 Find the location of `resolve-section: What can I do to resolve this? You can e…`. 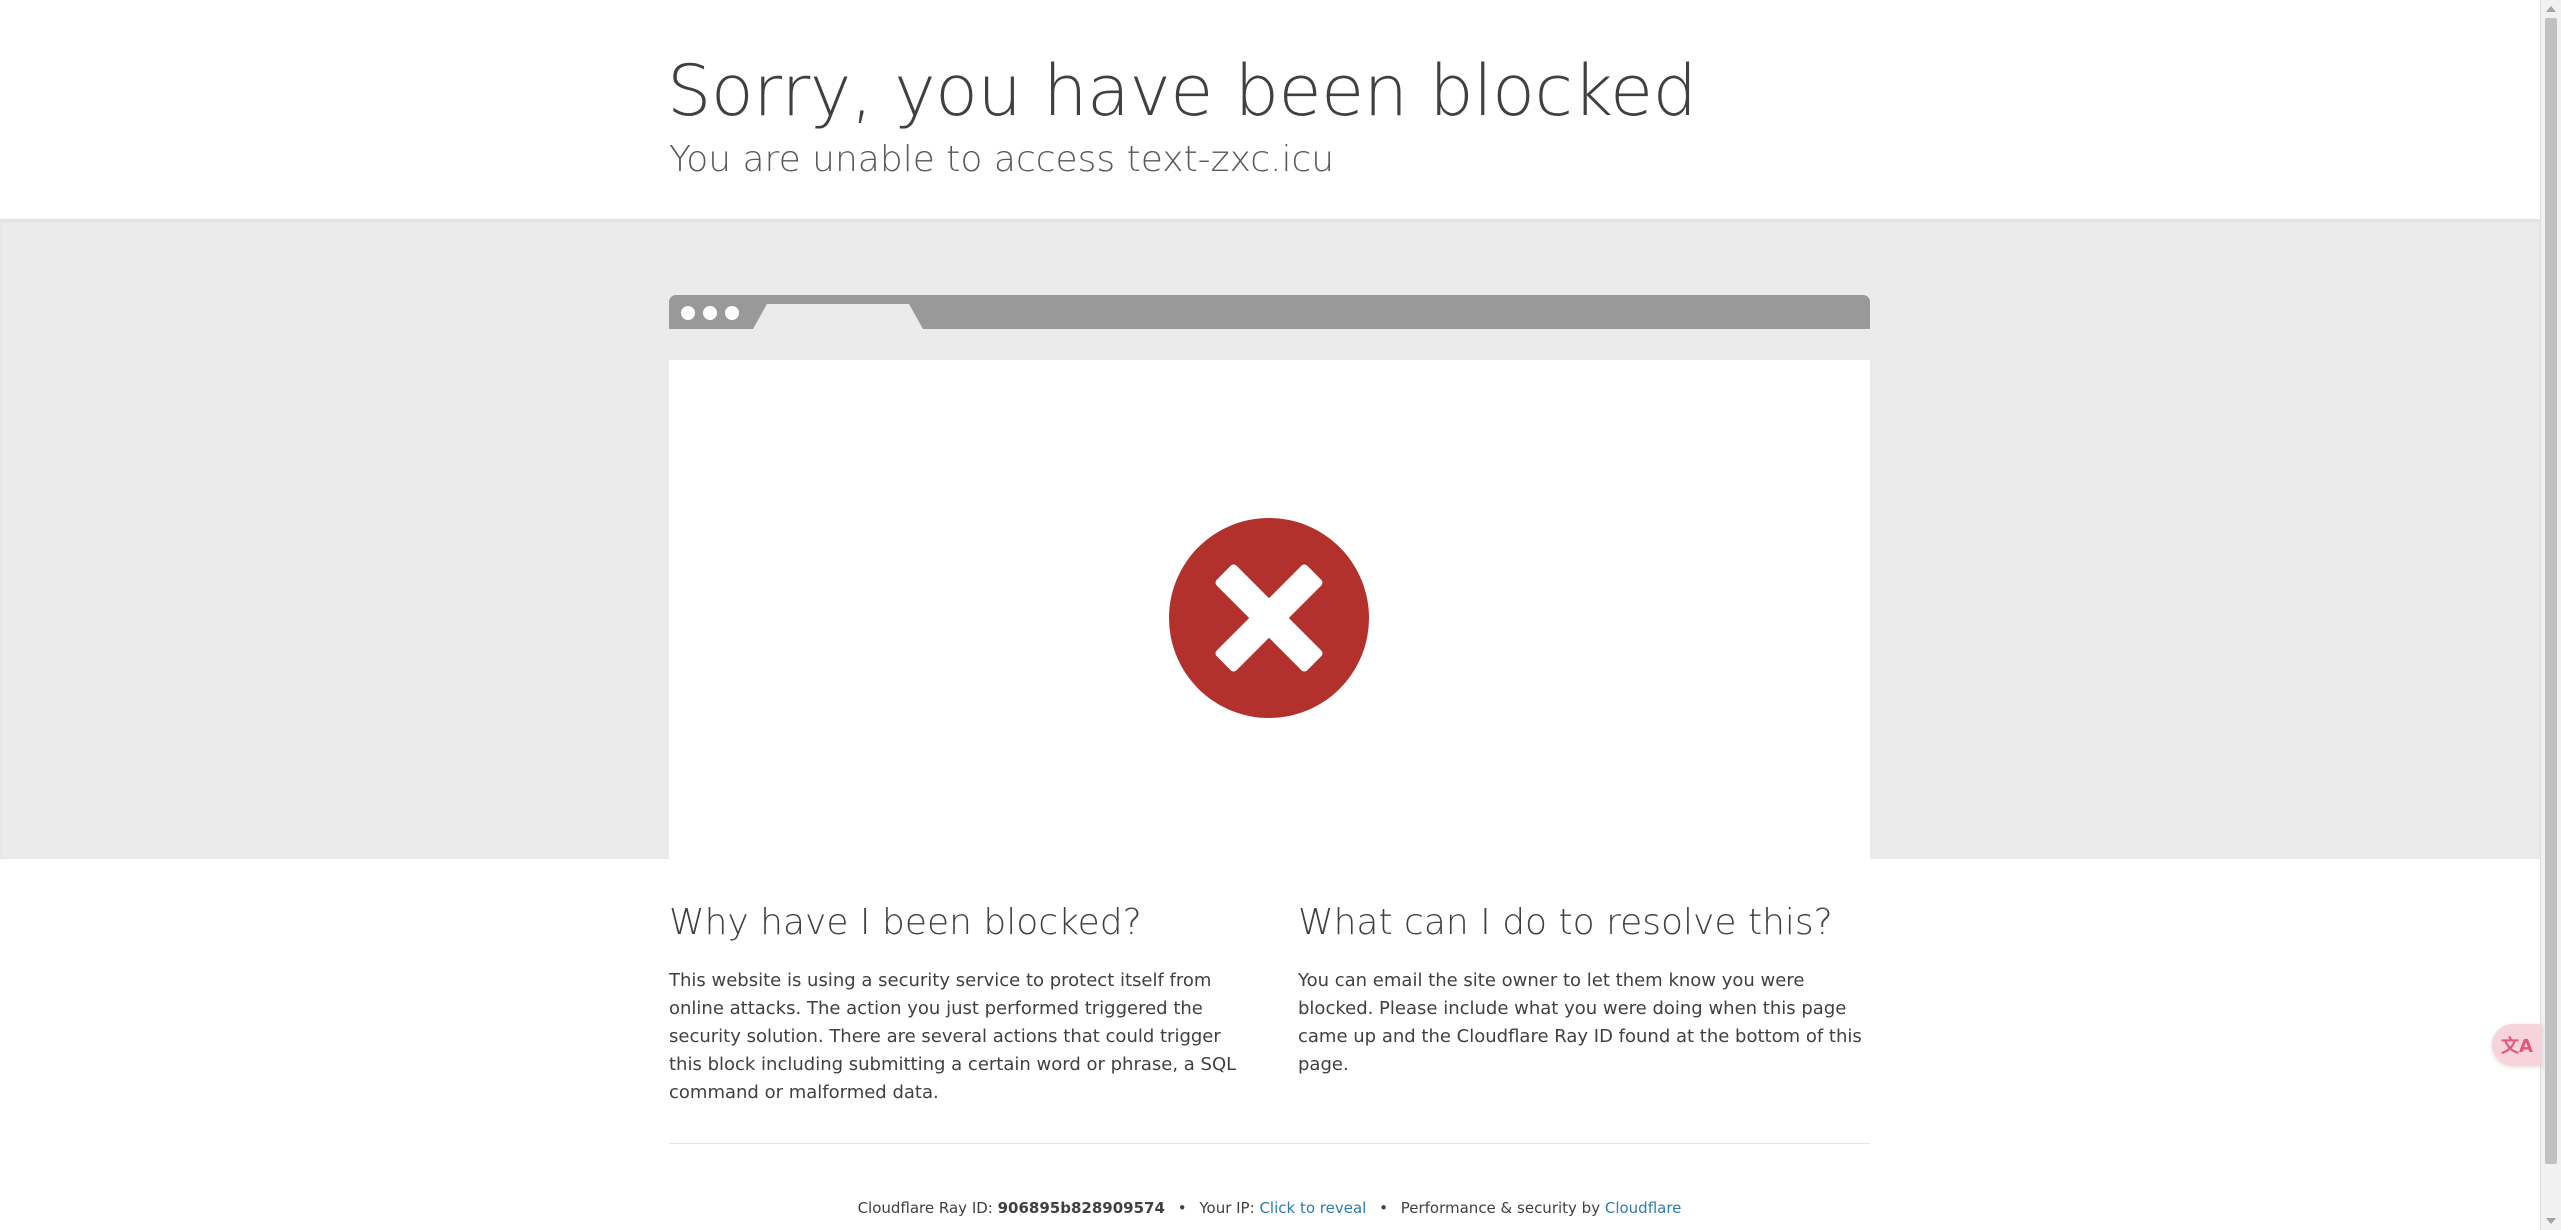

resolve-section: What can I do to resolve this? You can e… is located at coordinates (1584, 987).